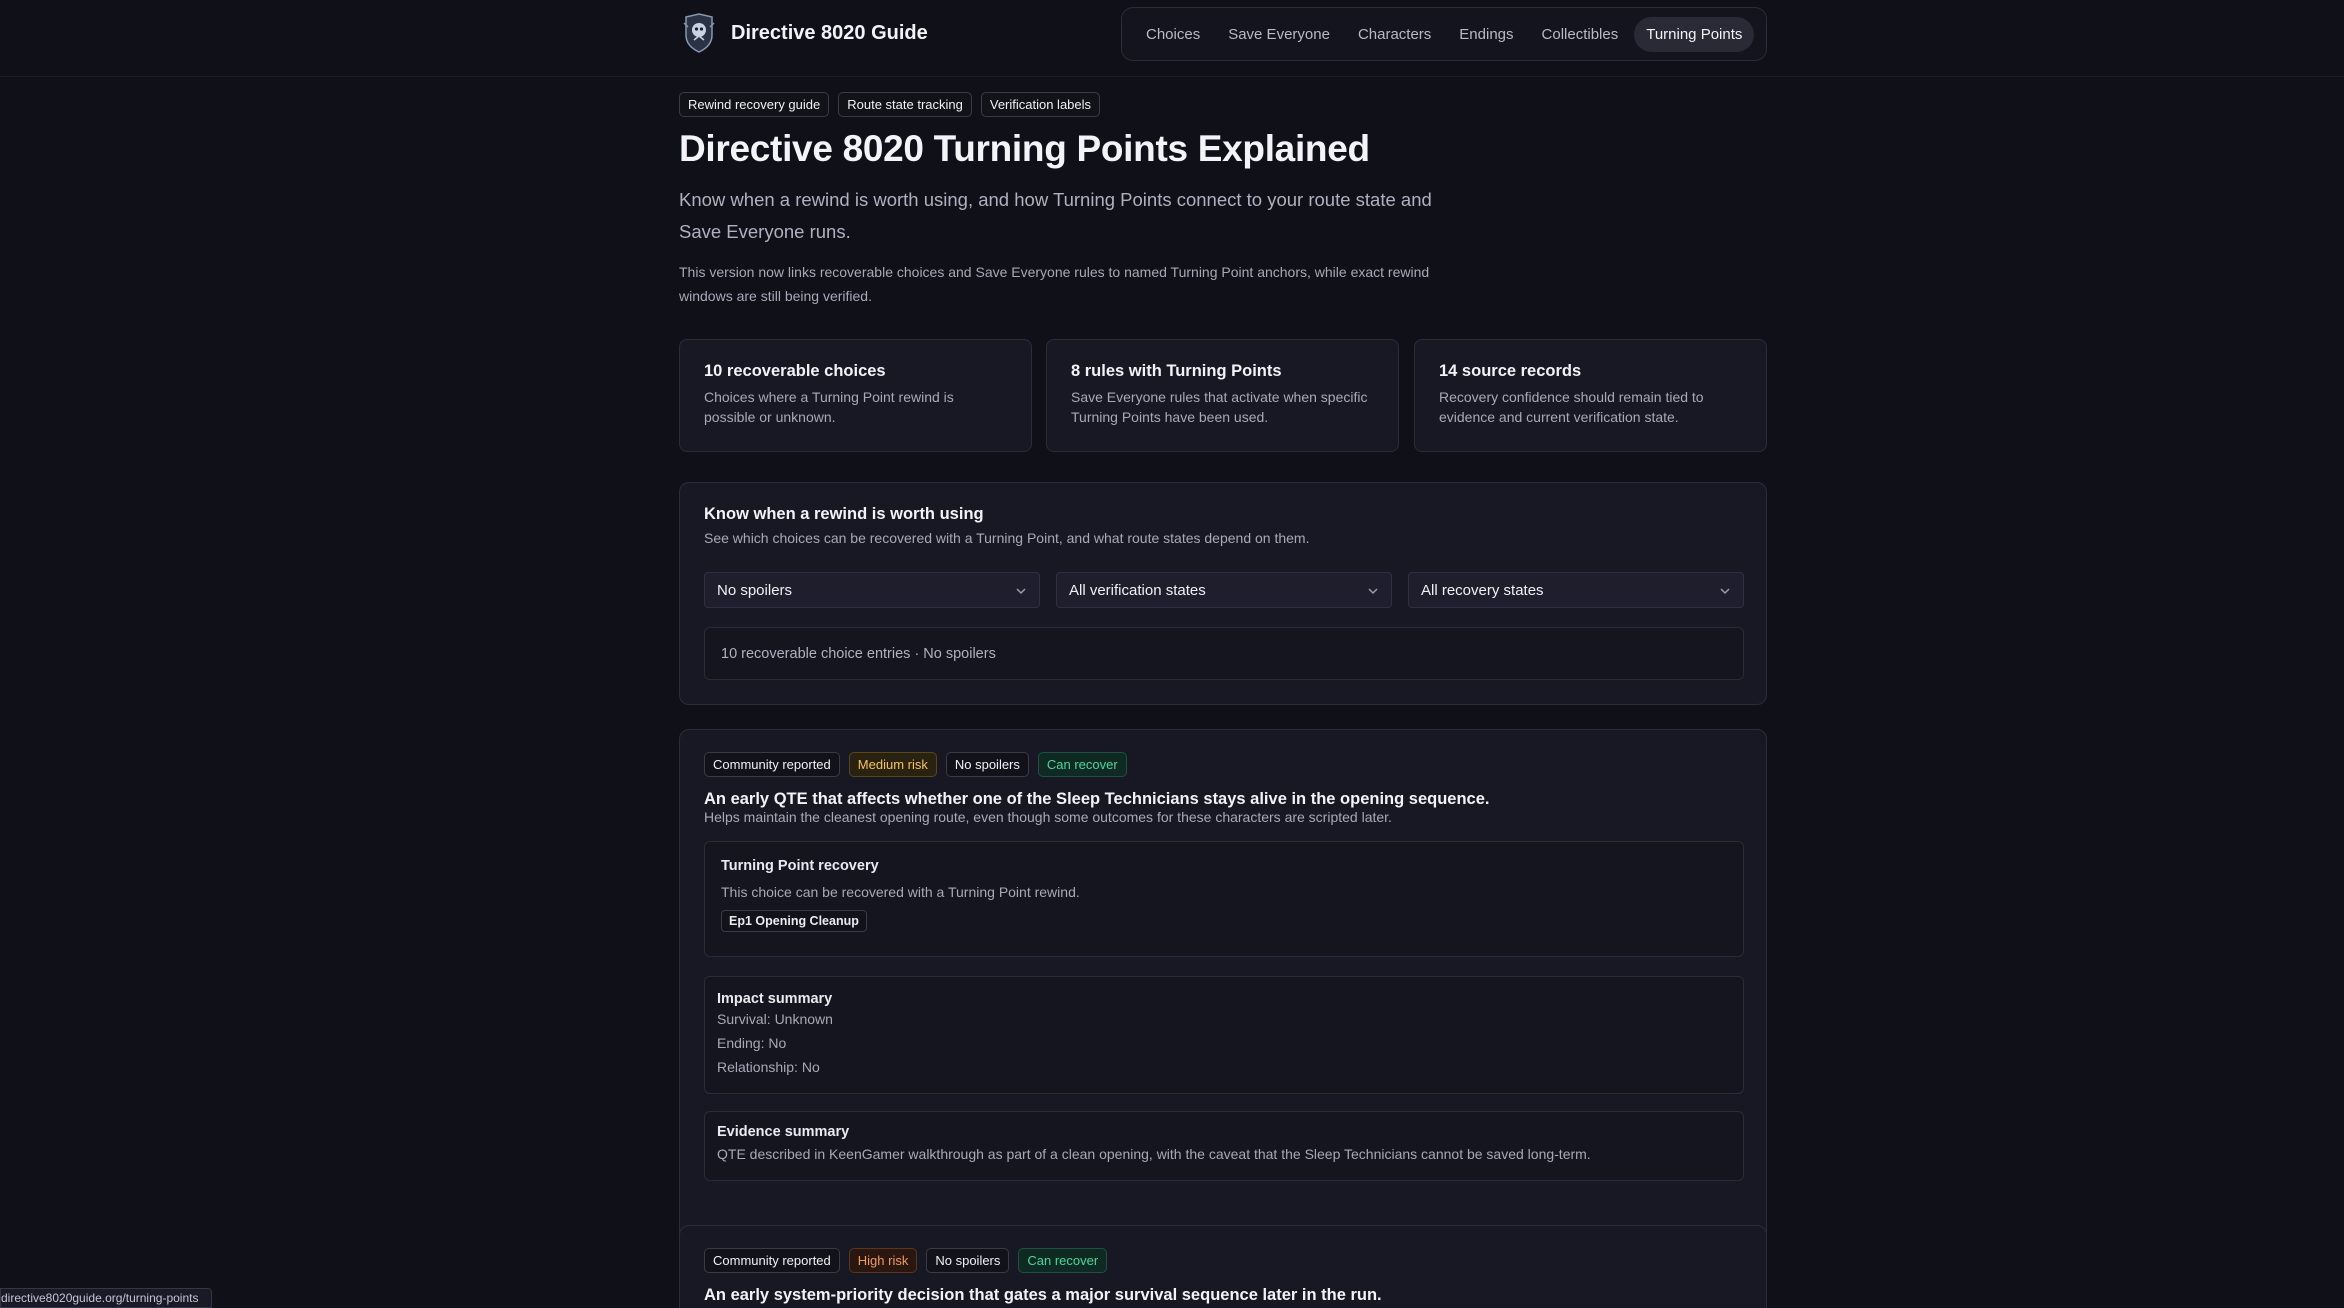 The width and height of the screenshot is (2344, 1308). What do you see at coordinates (795, 371) in the screenshot?
I see `stat-title: 10 recoverable choices` at bounding box center [795, 371].